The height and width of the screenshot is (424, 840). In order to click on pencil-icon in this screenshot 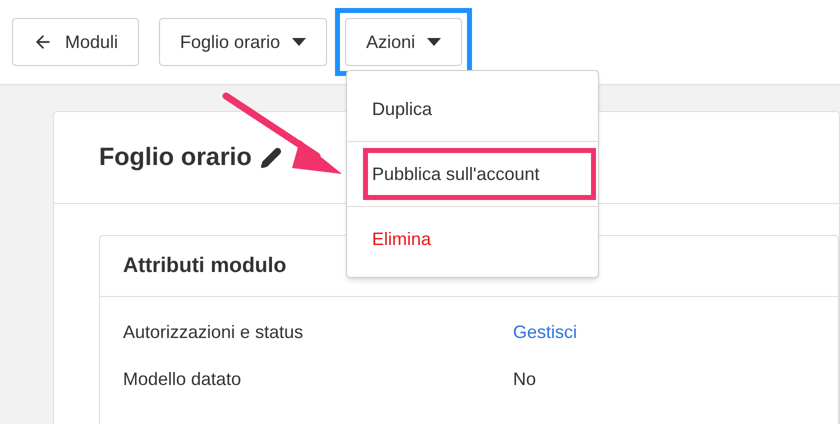, I will do `click(271, 157)`.